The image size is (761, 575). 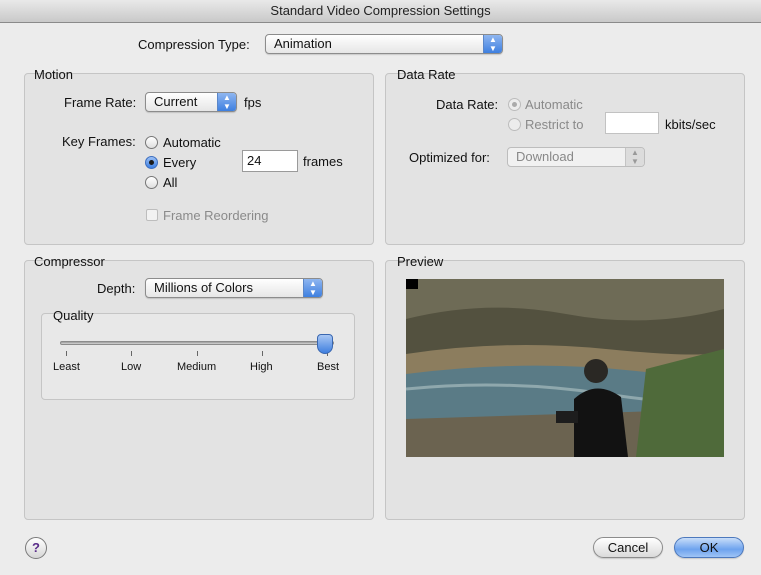 I want to click on quality-group, so click(x=198, y=356).